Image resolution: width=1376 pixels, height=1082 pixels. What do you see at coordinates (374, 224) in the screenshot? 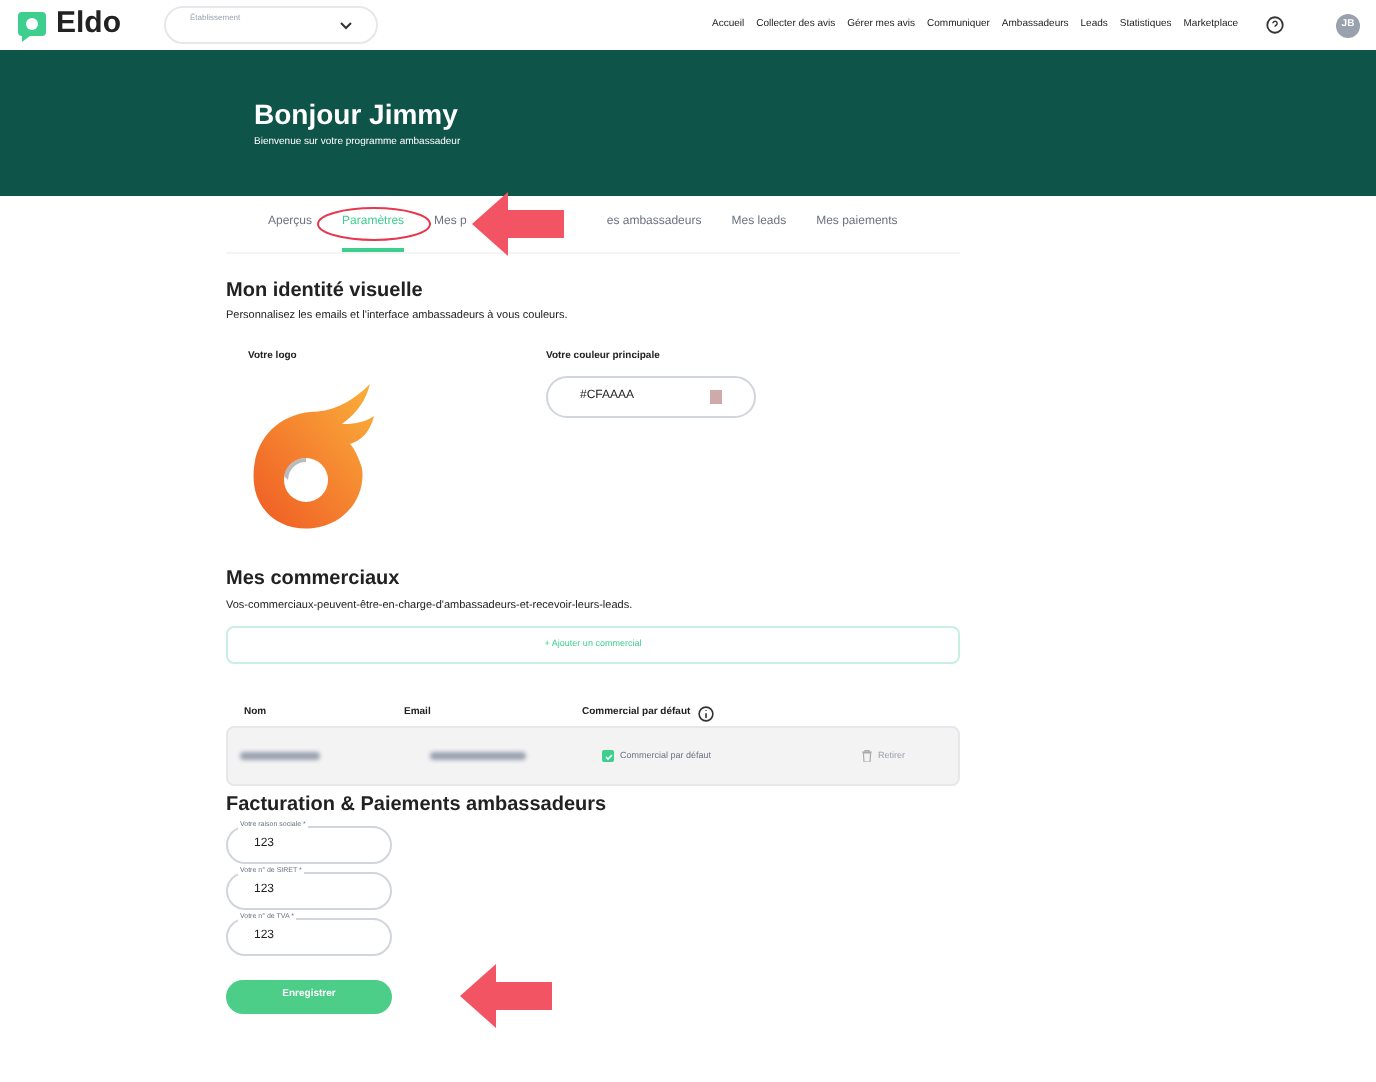
I see `highlight-ellipse` at bounding box center [374, 224].